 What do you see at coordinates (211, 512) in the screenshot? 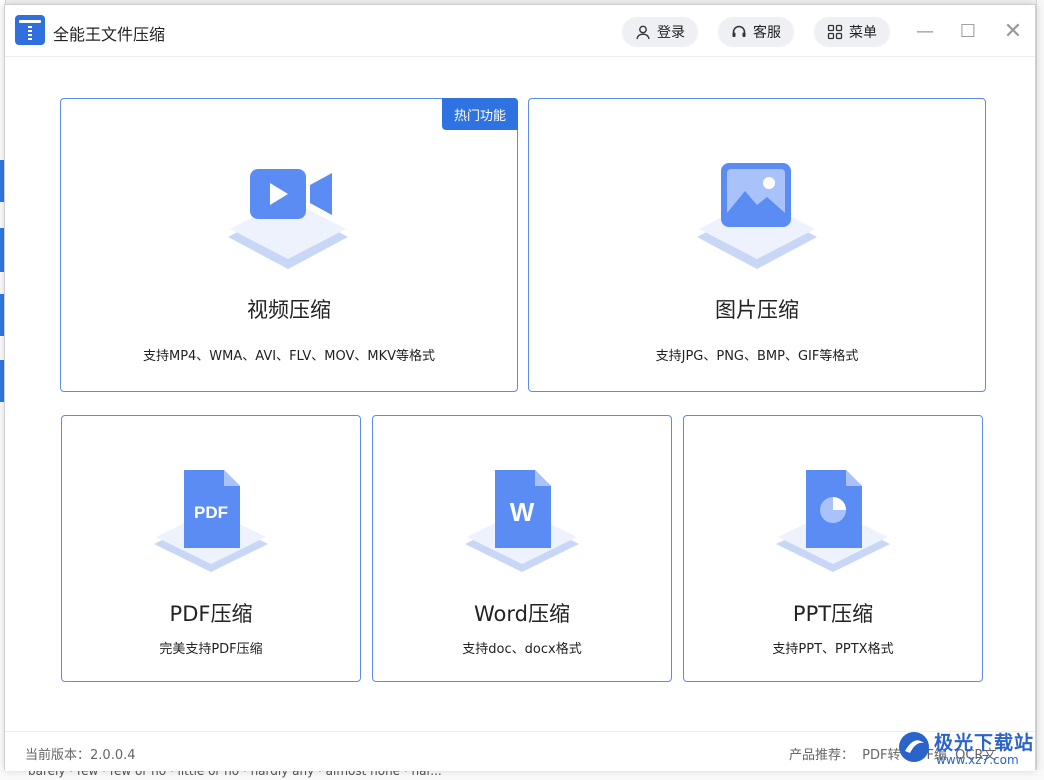
I see `svg-text: PDF` at bounding box center [211, 512].